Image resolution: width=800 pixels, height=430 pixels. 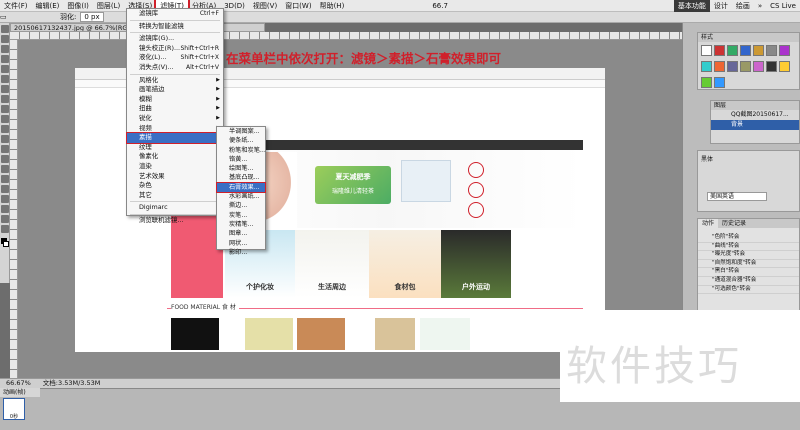 I want to click on background-color-swatch, so click(x=6, y=244).